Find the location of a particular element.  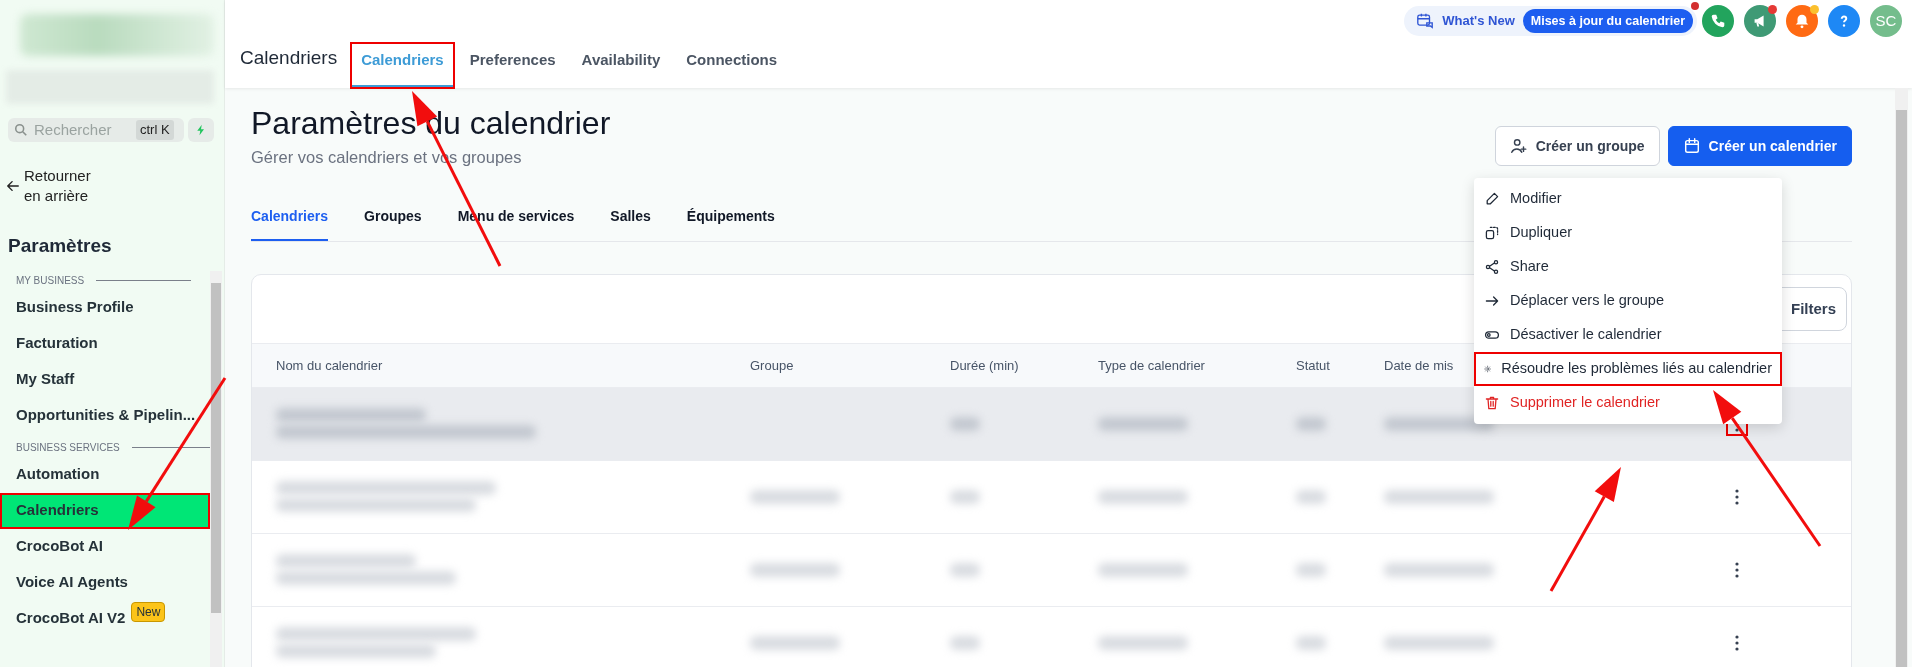

create-button: Créer un calendrier is located at coordinates (1759, 146).